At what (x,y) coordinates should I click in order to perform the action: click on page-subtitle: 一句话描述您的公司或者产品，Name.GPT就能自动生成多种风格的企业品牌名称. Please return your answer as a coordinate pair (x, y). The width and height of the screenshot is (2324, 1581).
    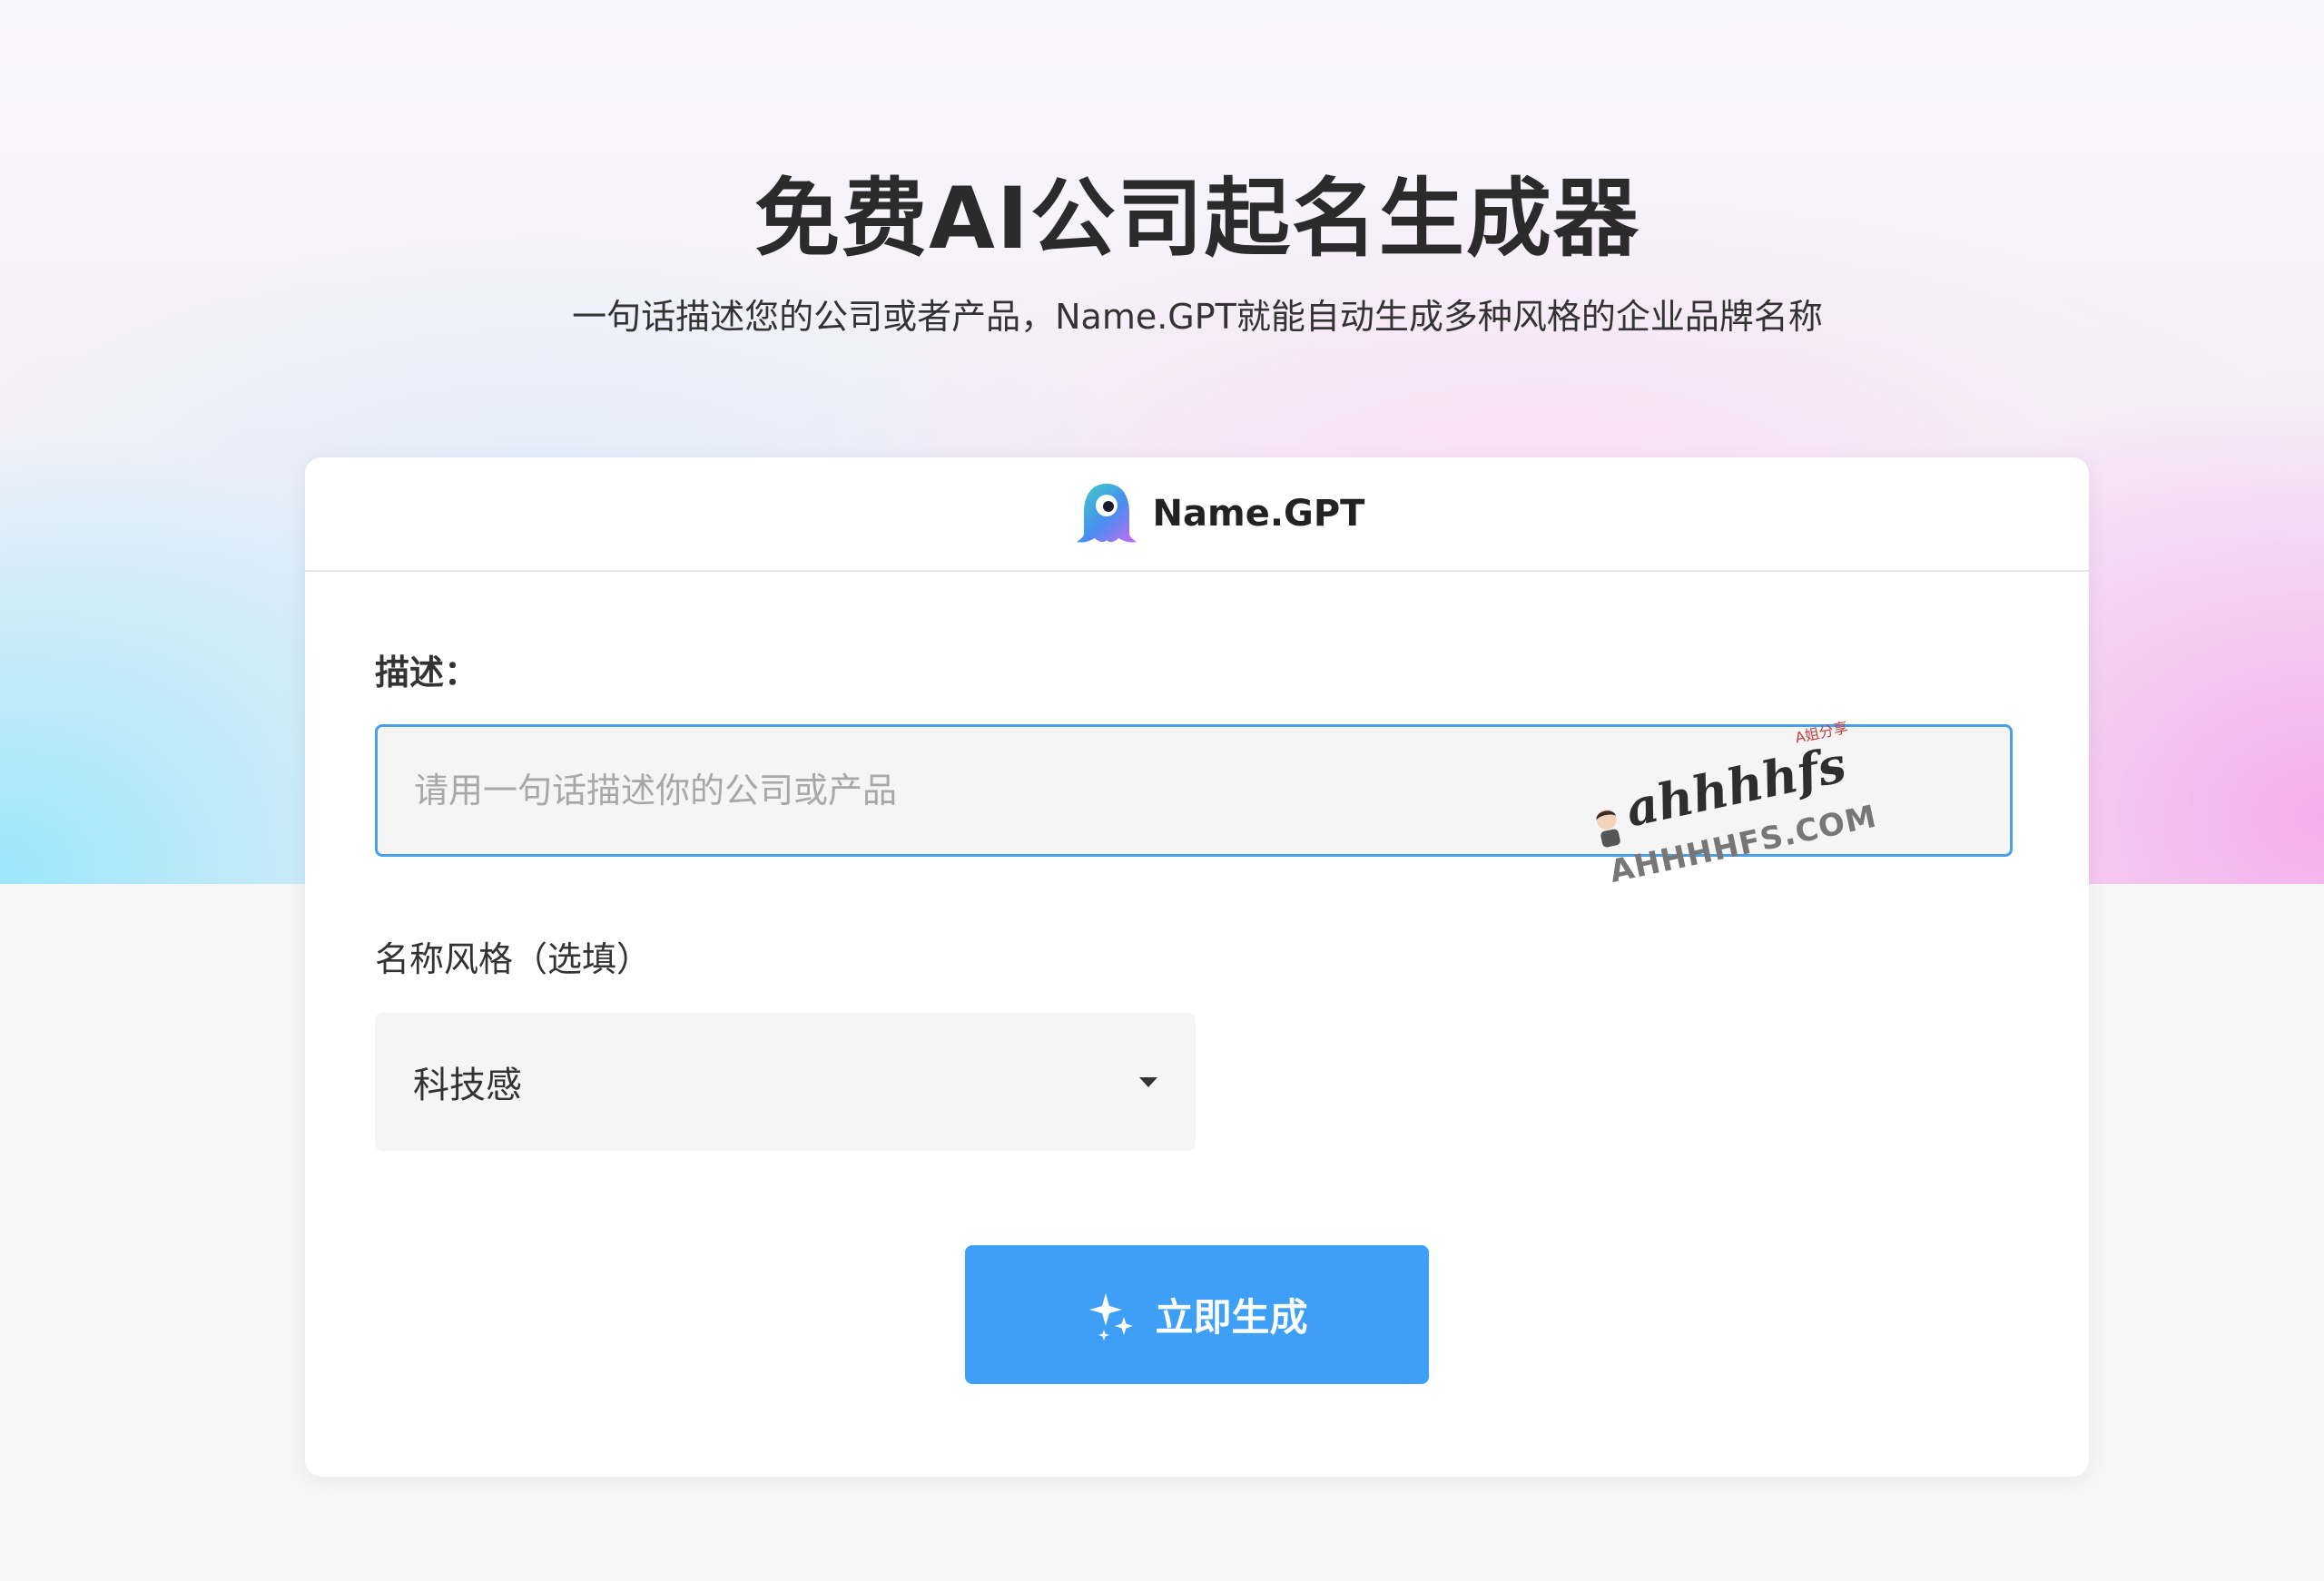
    Looking at the image, I should click on (1197, 317).